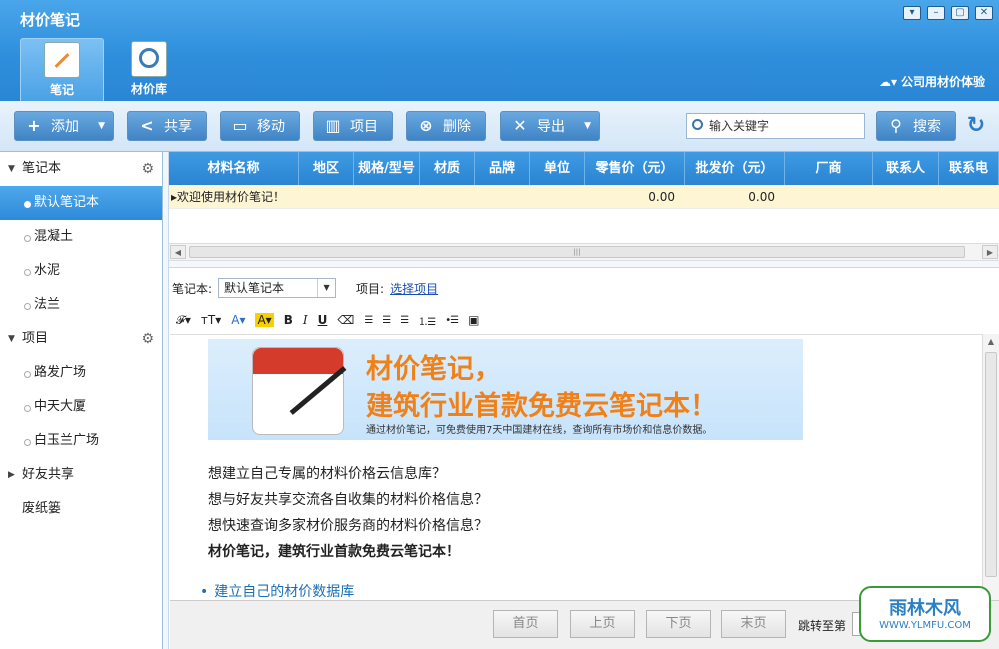  I want to click on watermark-line1: 雨林木风, so click(925, 608).